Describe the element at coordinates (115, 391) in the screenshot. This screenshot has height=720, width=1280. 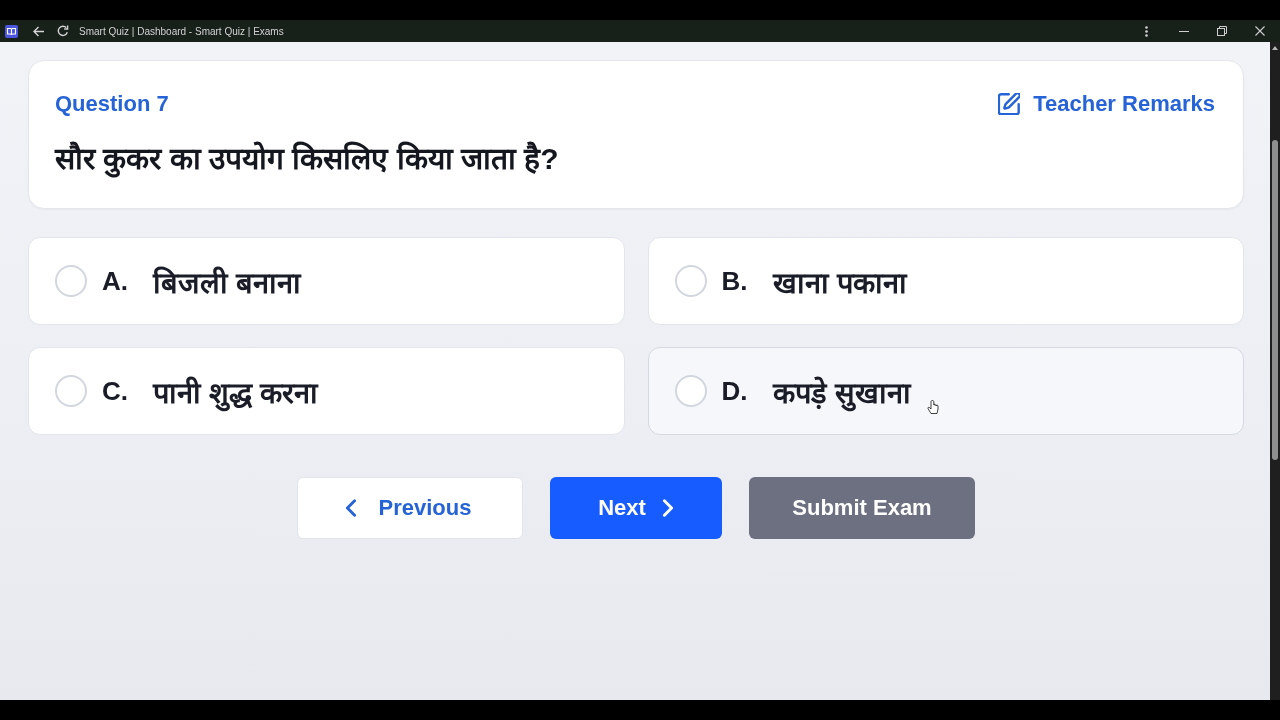
I see `option-letter: C.` at that location.